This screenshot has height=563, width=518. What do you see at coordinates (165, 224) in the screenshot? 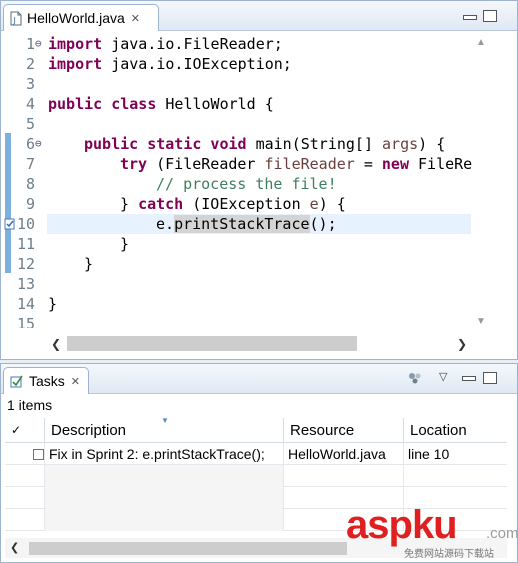
I see `code-text: e.` at bounding box center [165, 224].